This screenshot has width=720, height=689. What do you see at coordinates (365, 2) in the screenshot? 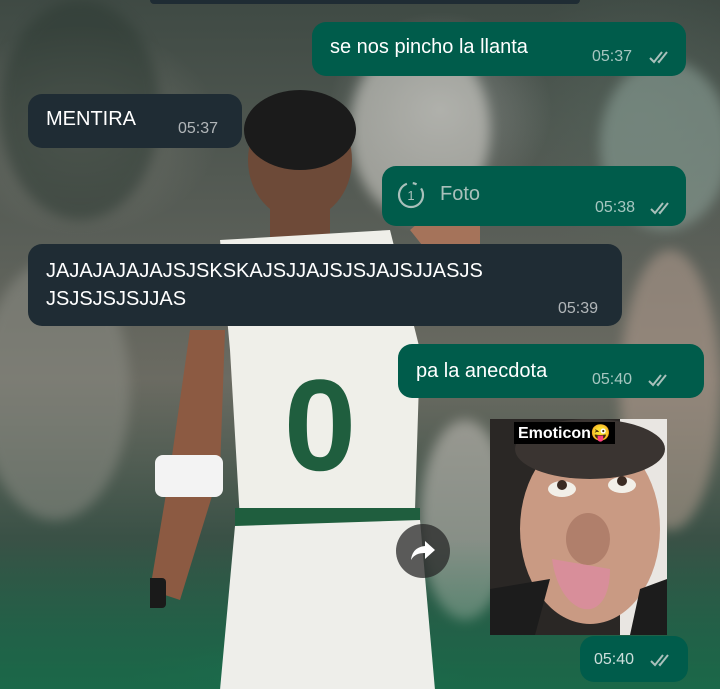
I see `previous-message-edge` at bounding box center [365, 2].